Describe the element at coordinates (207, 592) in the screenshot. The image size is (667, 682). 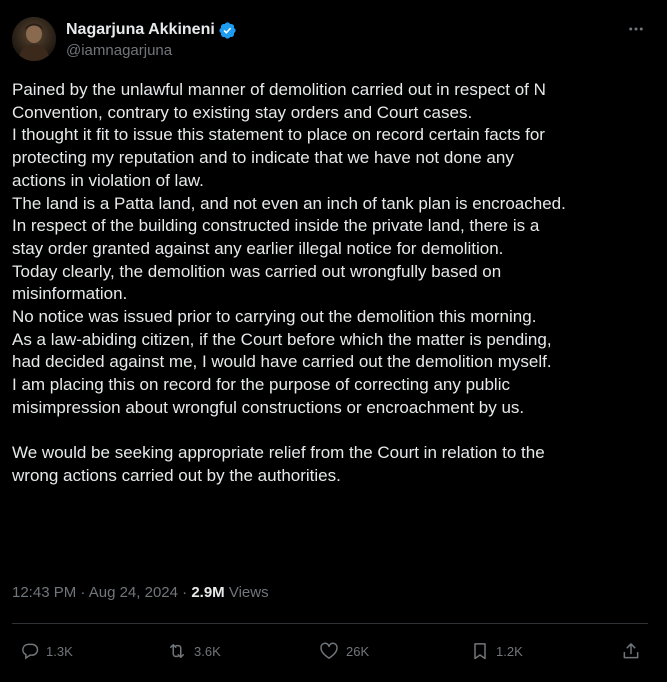
I see `views-count: 2.9M` at that location.